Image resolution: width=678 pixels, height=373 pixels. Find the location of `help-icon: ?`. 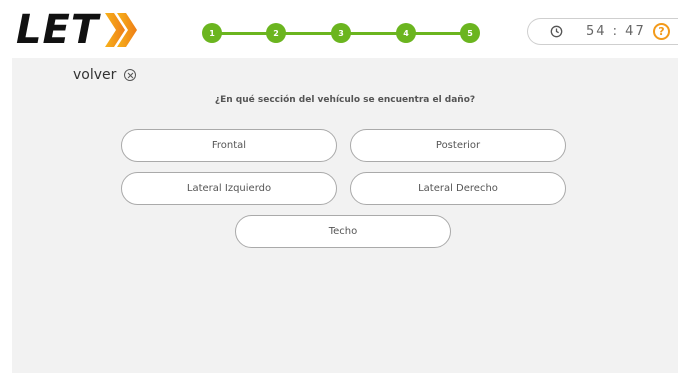

help-icon: ? is located at coordinates (661, 31).